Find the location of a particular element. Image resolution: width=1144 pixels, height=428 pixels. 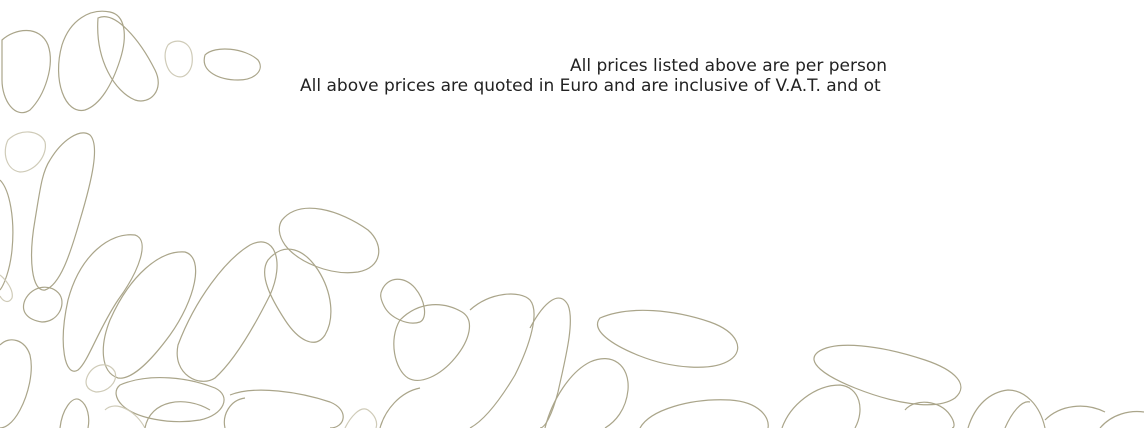

per-person-note: All prices listed above are per person is located at coordinates (729, 66).